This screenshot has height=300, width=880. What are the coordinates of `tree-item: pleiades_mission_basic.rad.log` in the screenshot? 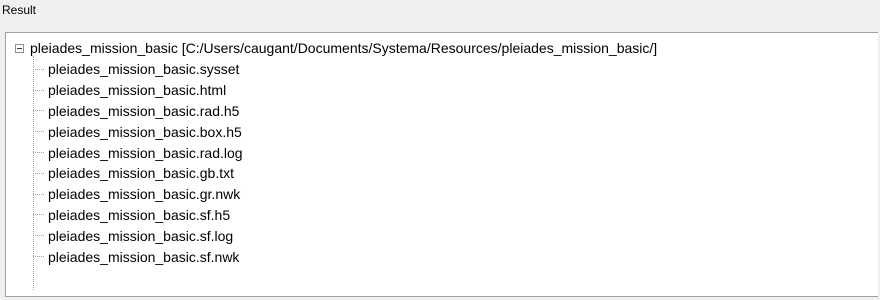 It's located at (138, 152).